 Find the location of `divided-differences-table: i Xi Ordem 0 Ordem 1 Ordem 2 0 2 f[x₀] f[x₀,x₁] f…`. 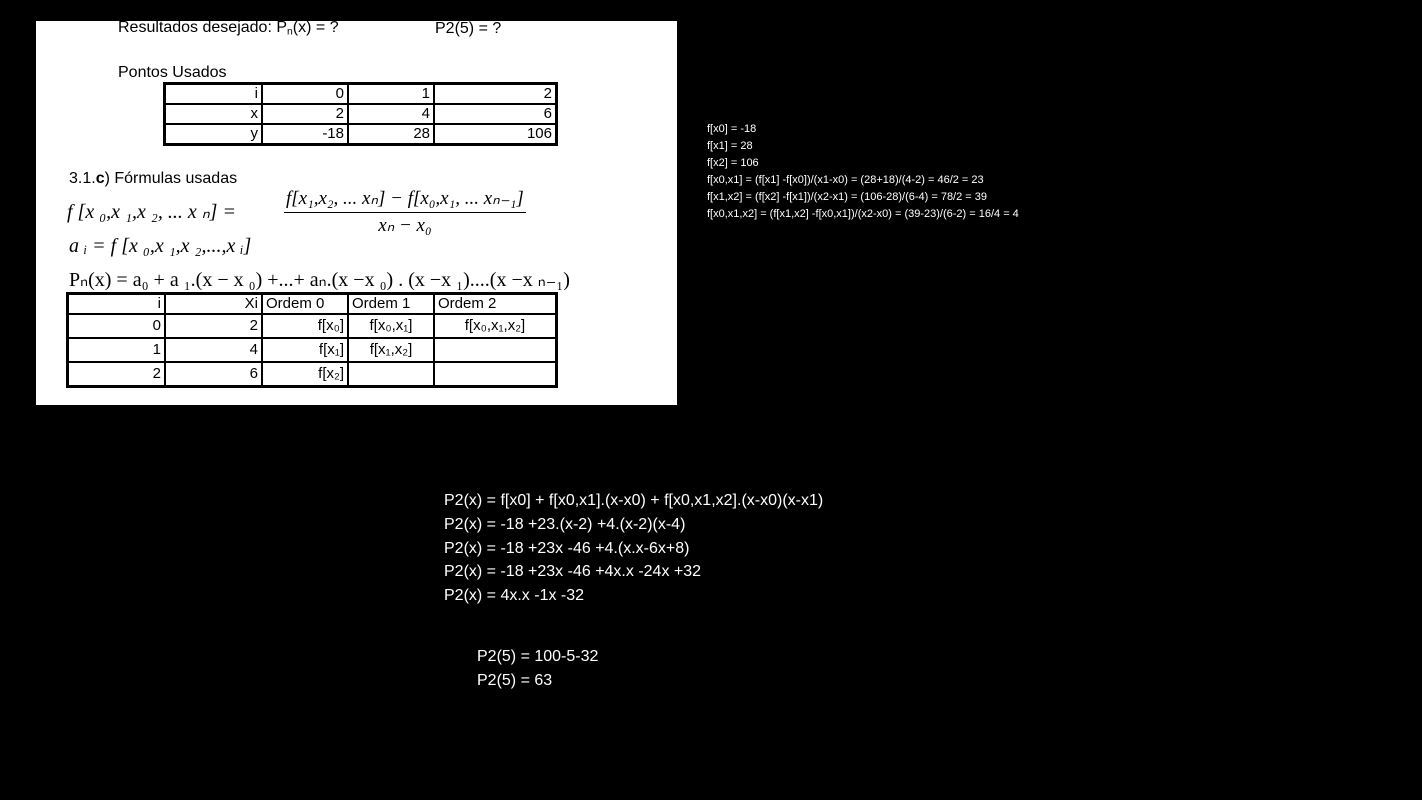

divided-differences-table: i Xi Ordem 0 Ordem 1 Ordem 2 0 2 f[x₀] f[x₀,x₁] f… is located at coordinates (312, 340).